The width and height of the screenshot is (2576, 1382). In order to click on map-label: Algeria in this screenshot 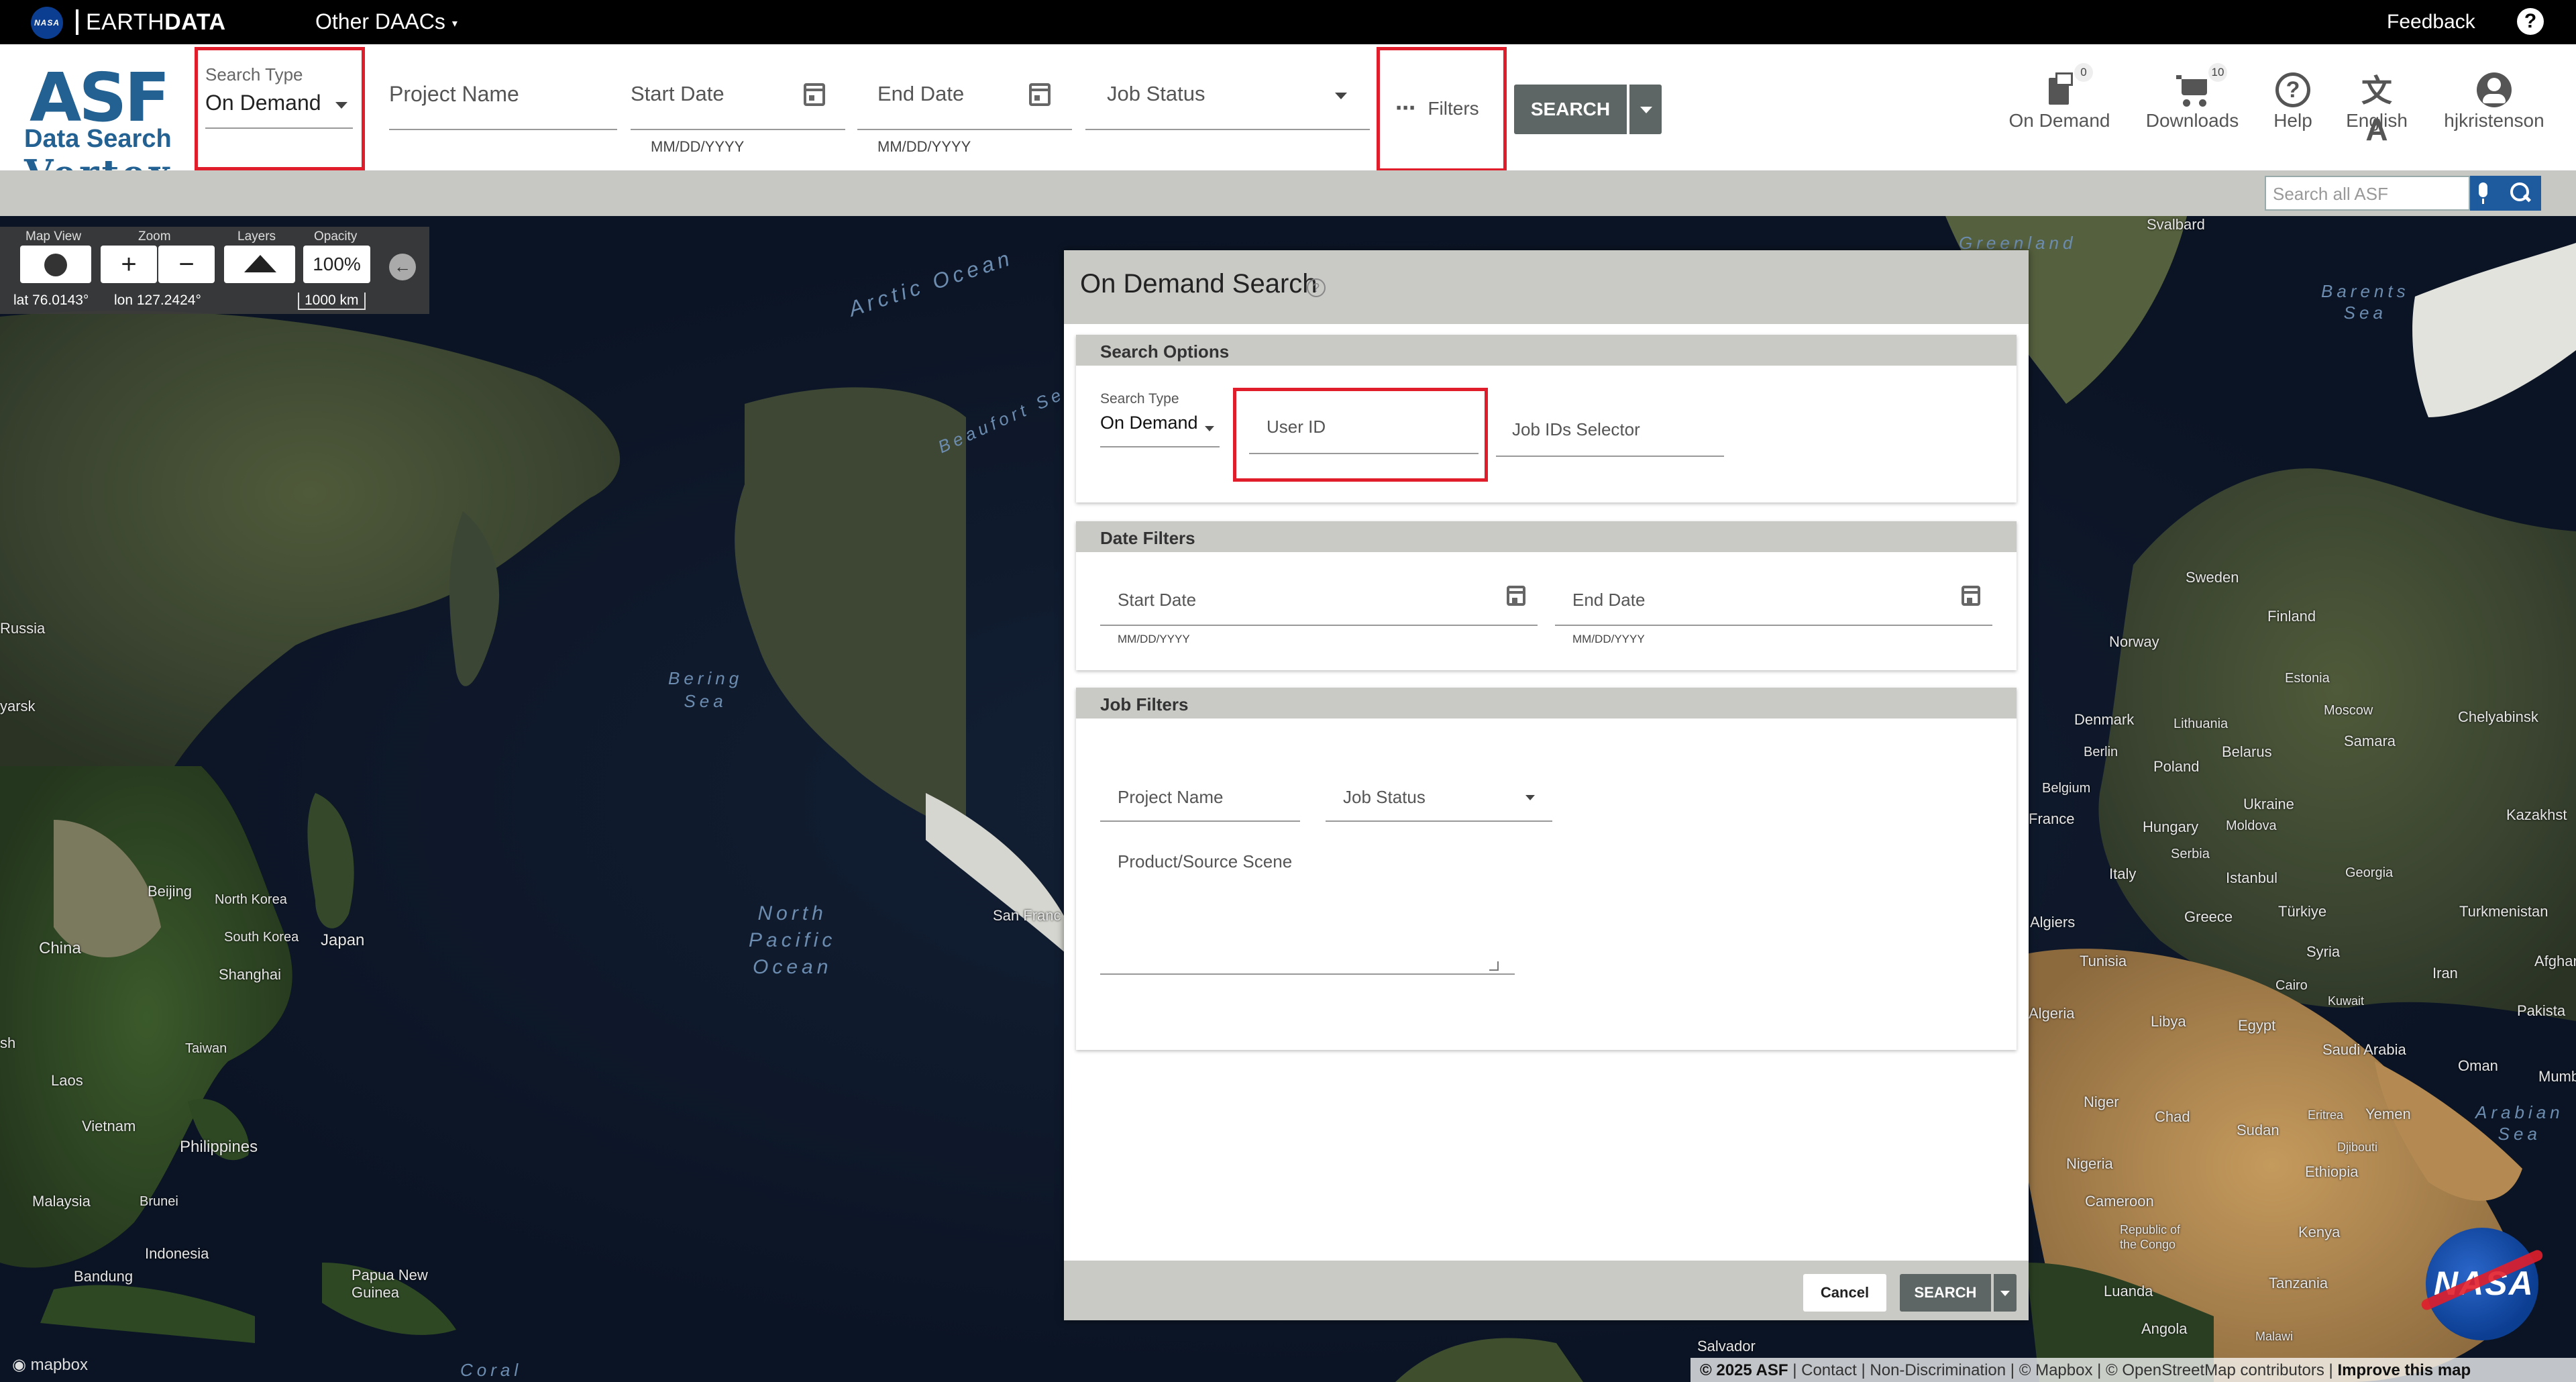, I will do `click(2052, 1013)`.